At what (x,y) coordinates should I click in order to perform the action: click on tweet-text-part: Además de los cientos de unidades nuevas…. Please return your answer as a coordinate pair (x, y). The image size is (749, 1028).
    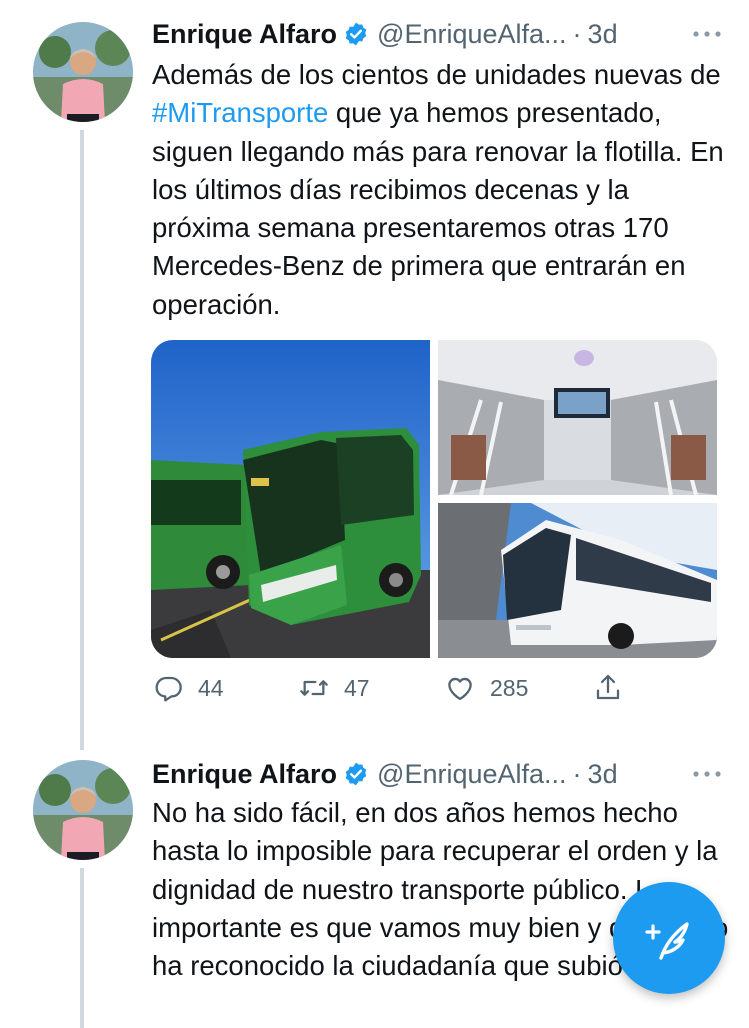
    Looking at the image, I should click on (436, 74).